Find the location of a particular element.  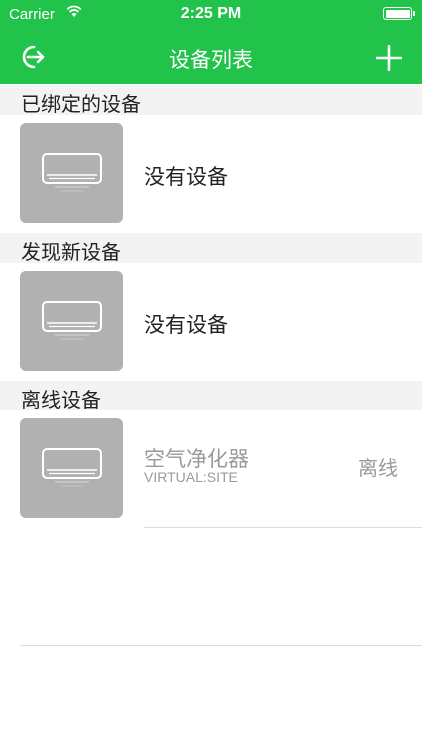

status-time: 2:25 PM is located at coordinates (211, 13).